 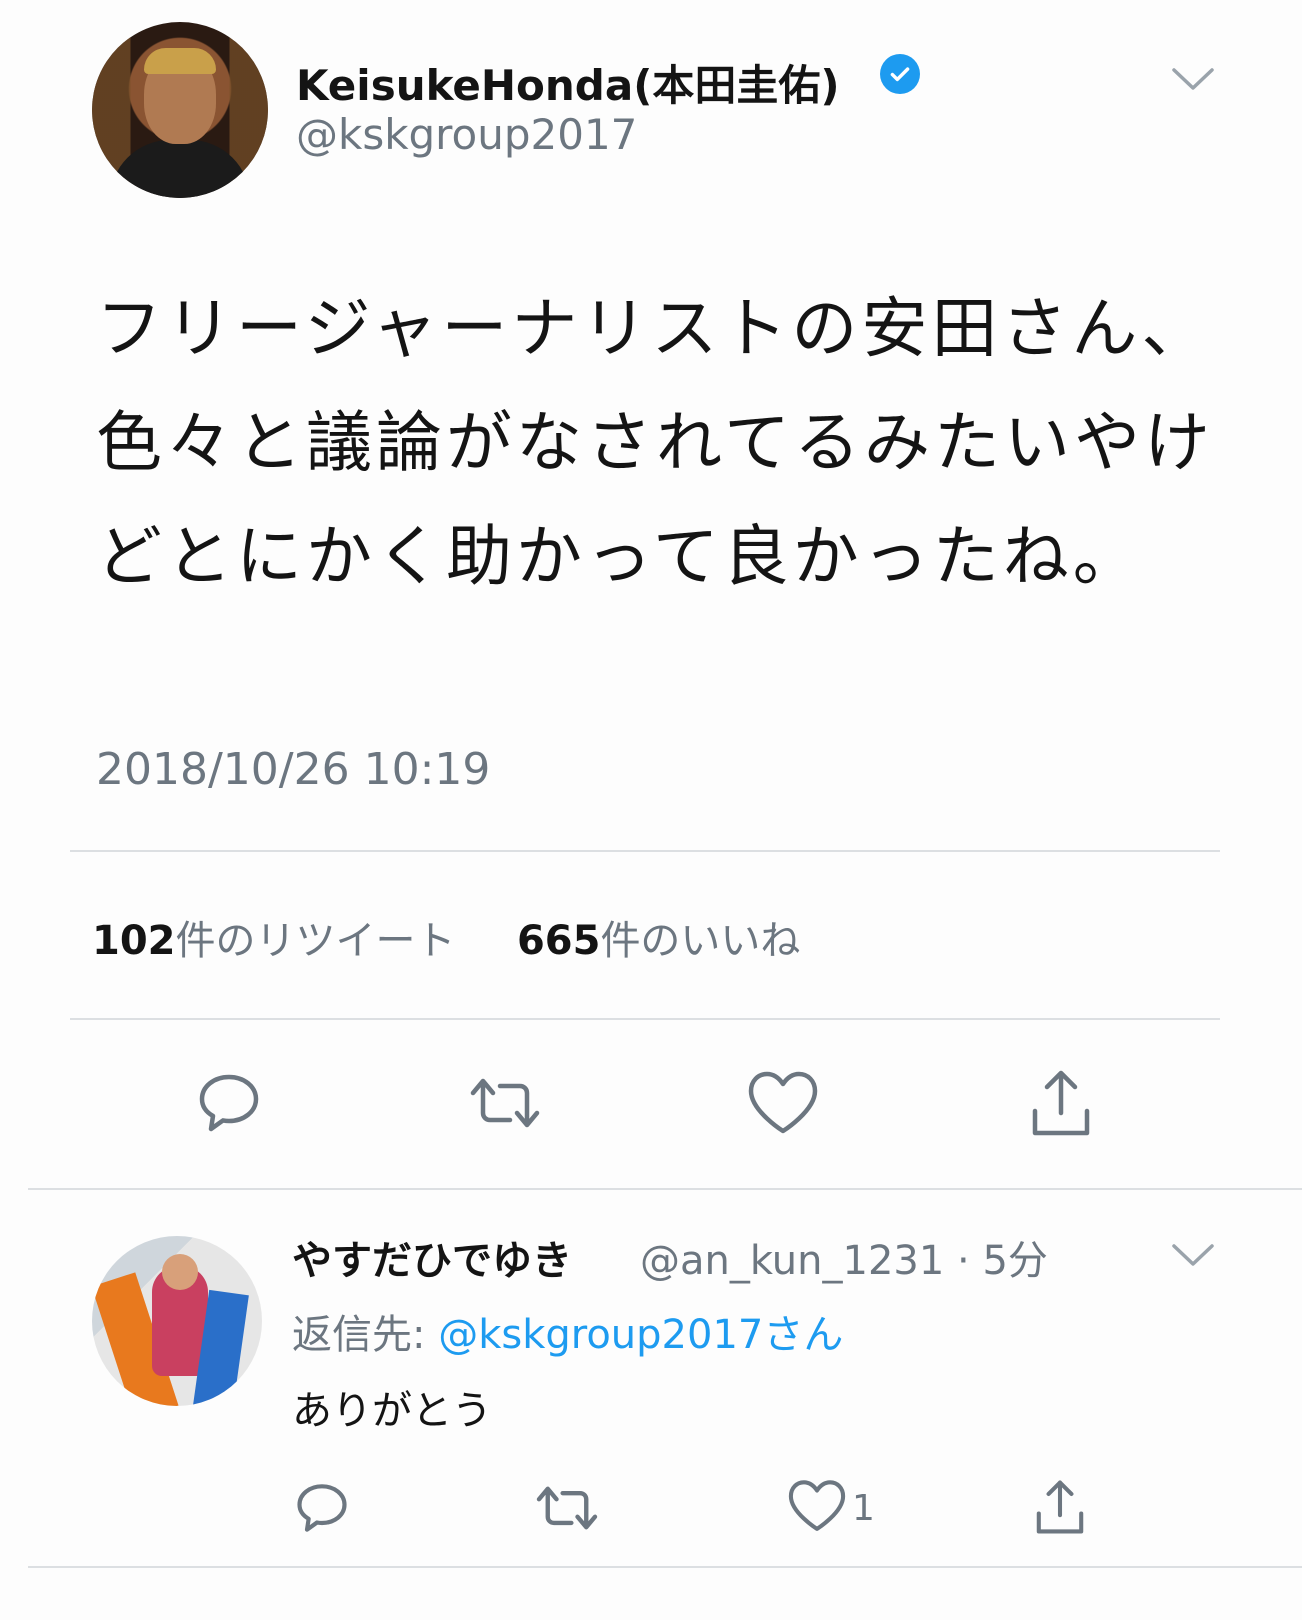 I want to click on retweet-button, so click(x=505, y=1105).